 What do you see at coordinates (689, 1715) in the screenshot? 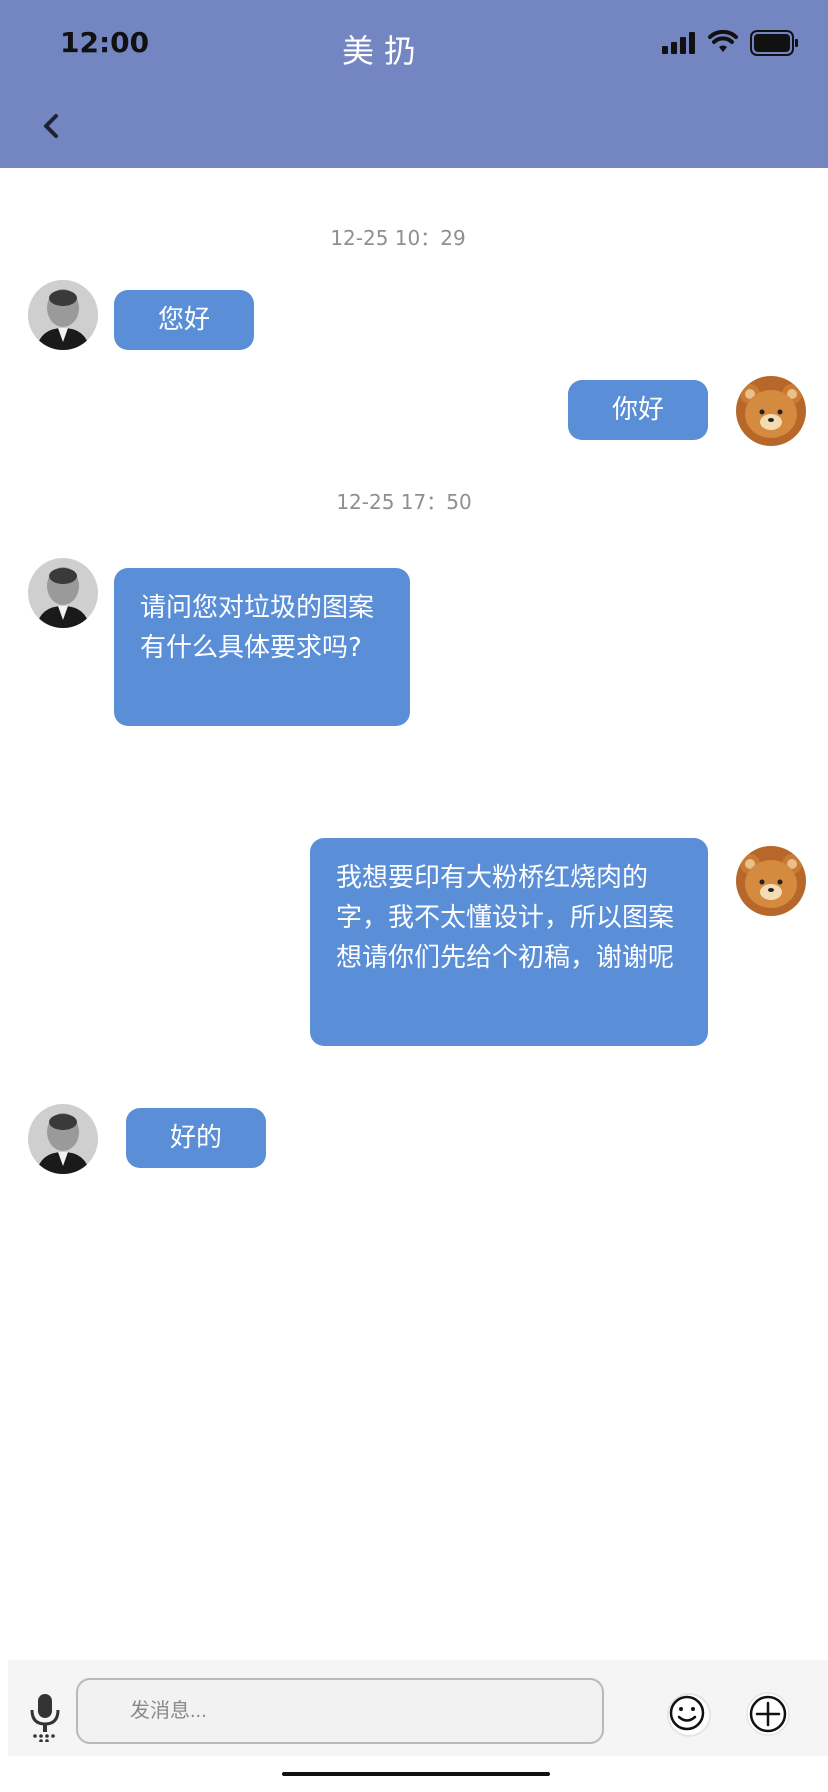
I see `smiley-icon` at bounding box center [689, 1715].